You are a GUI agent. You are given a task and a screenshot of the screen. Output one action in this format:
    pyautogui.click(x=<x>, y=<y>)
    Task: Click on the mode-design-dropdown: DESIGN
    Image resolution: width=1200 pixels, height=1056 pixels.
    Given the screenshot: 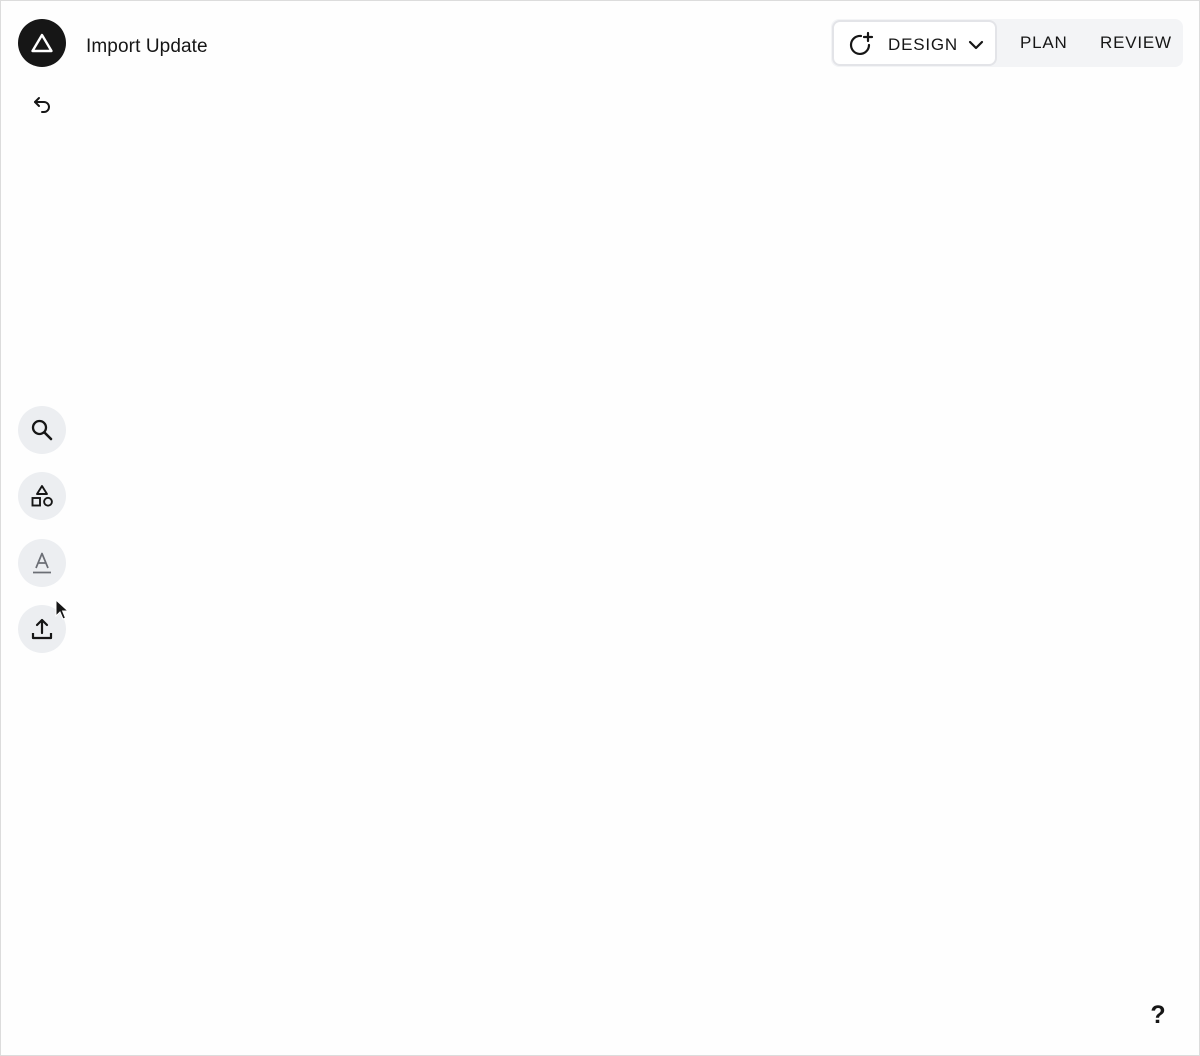 What is the action you would take?
    pyautogui.click(x=914, y=43)
    